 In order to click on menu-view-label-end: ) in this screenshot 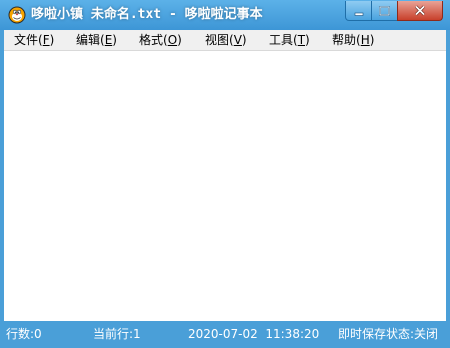, I will do `click(244, 40)`.